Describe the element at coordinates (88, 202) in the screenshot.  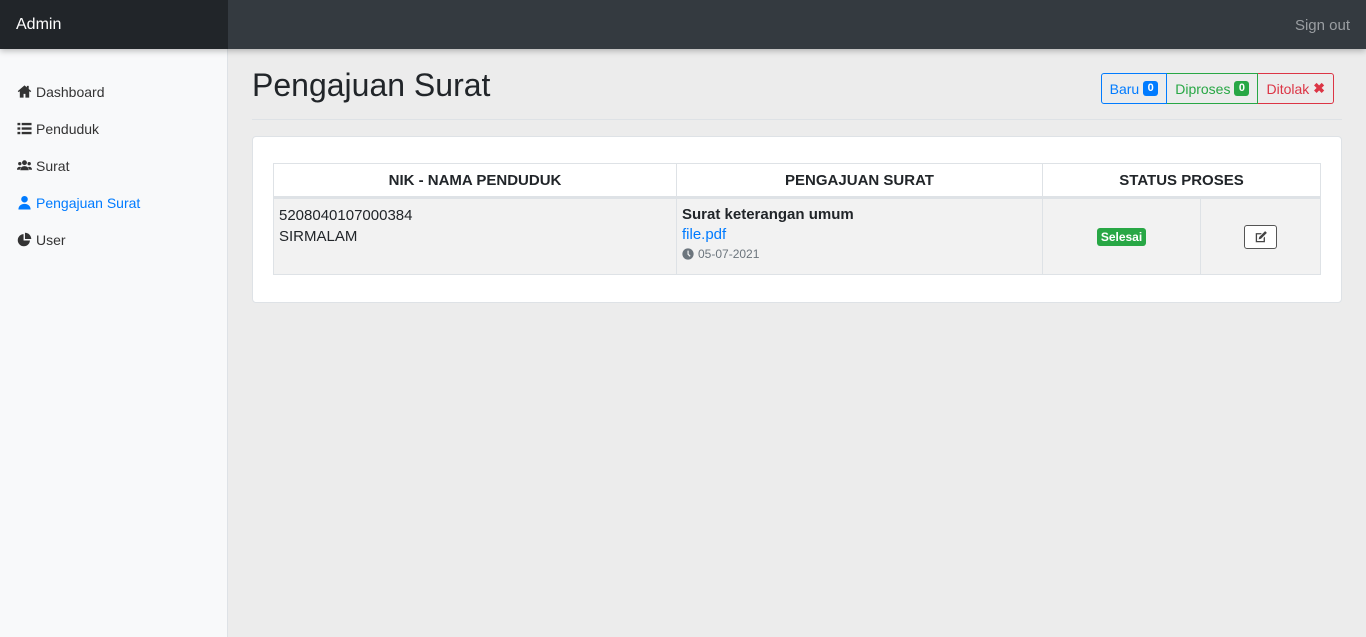
I see `sidebar-item-label: Pengajuan Surat` at that location.